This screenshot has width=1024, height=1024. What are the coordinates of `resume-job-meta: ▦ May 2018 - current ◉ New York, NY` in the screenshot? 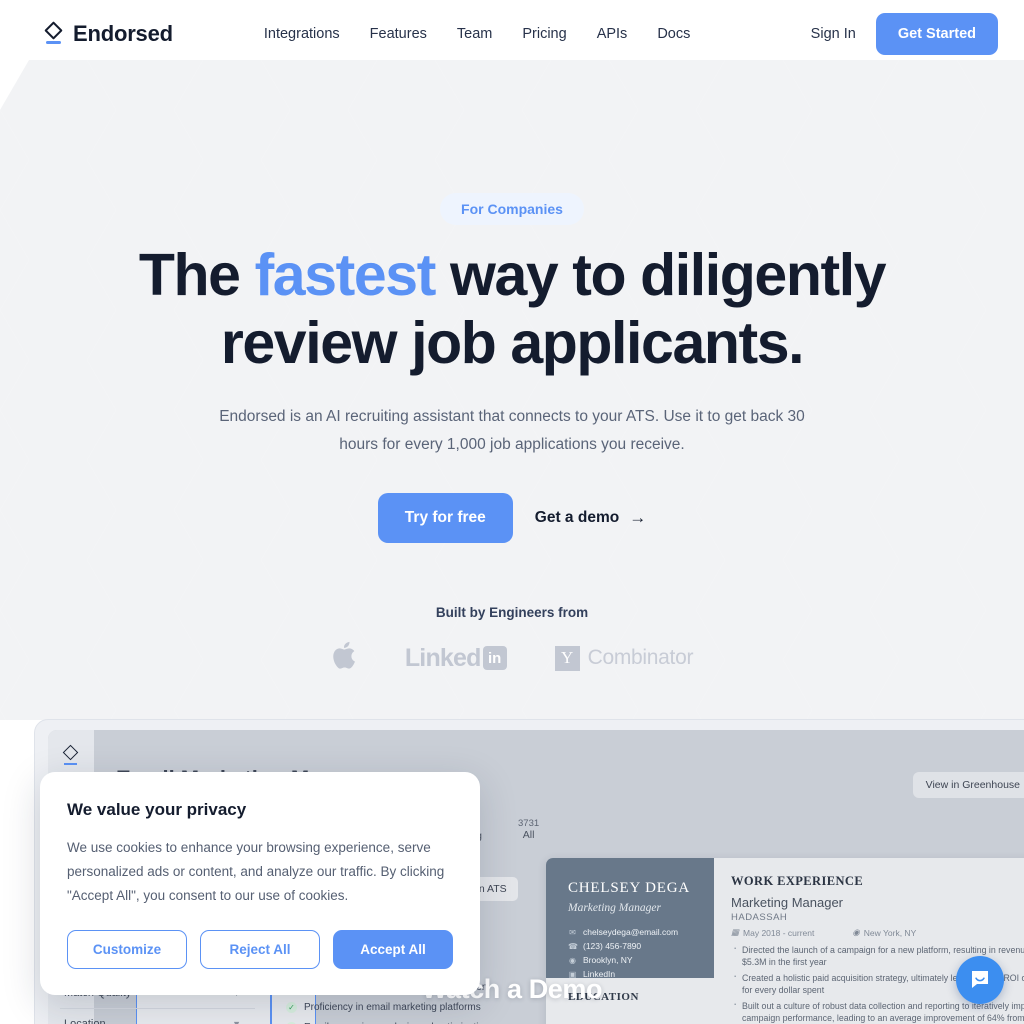 It's located at (877, 932).